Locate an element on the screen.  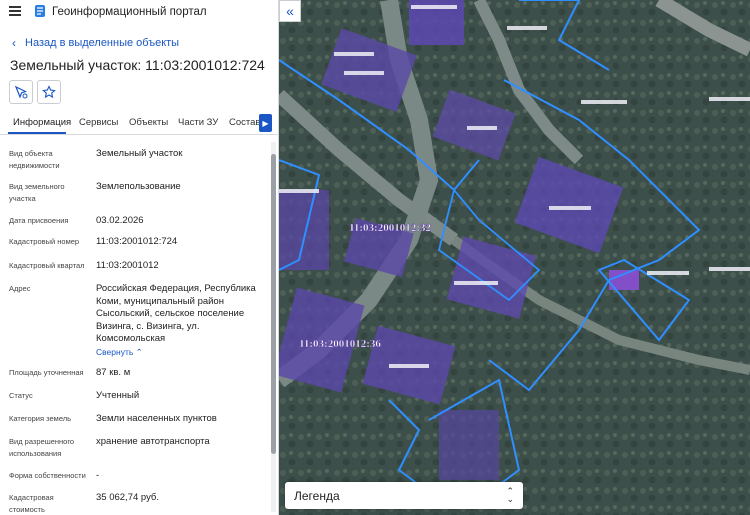
panel-scrollbar is located at coordinates (273, 327).